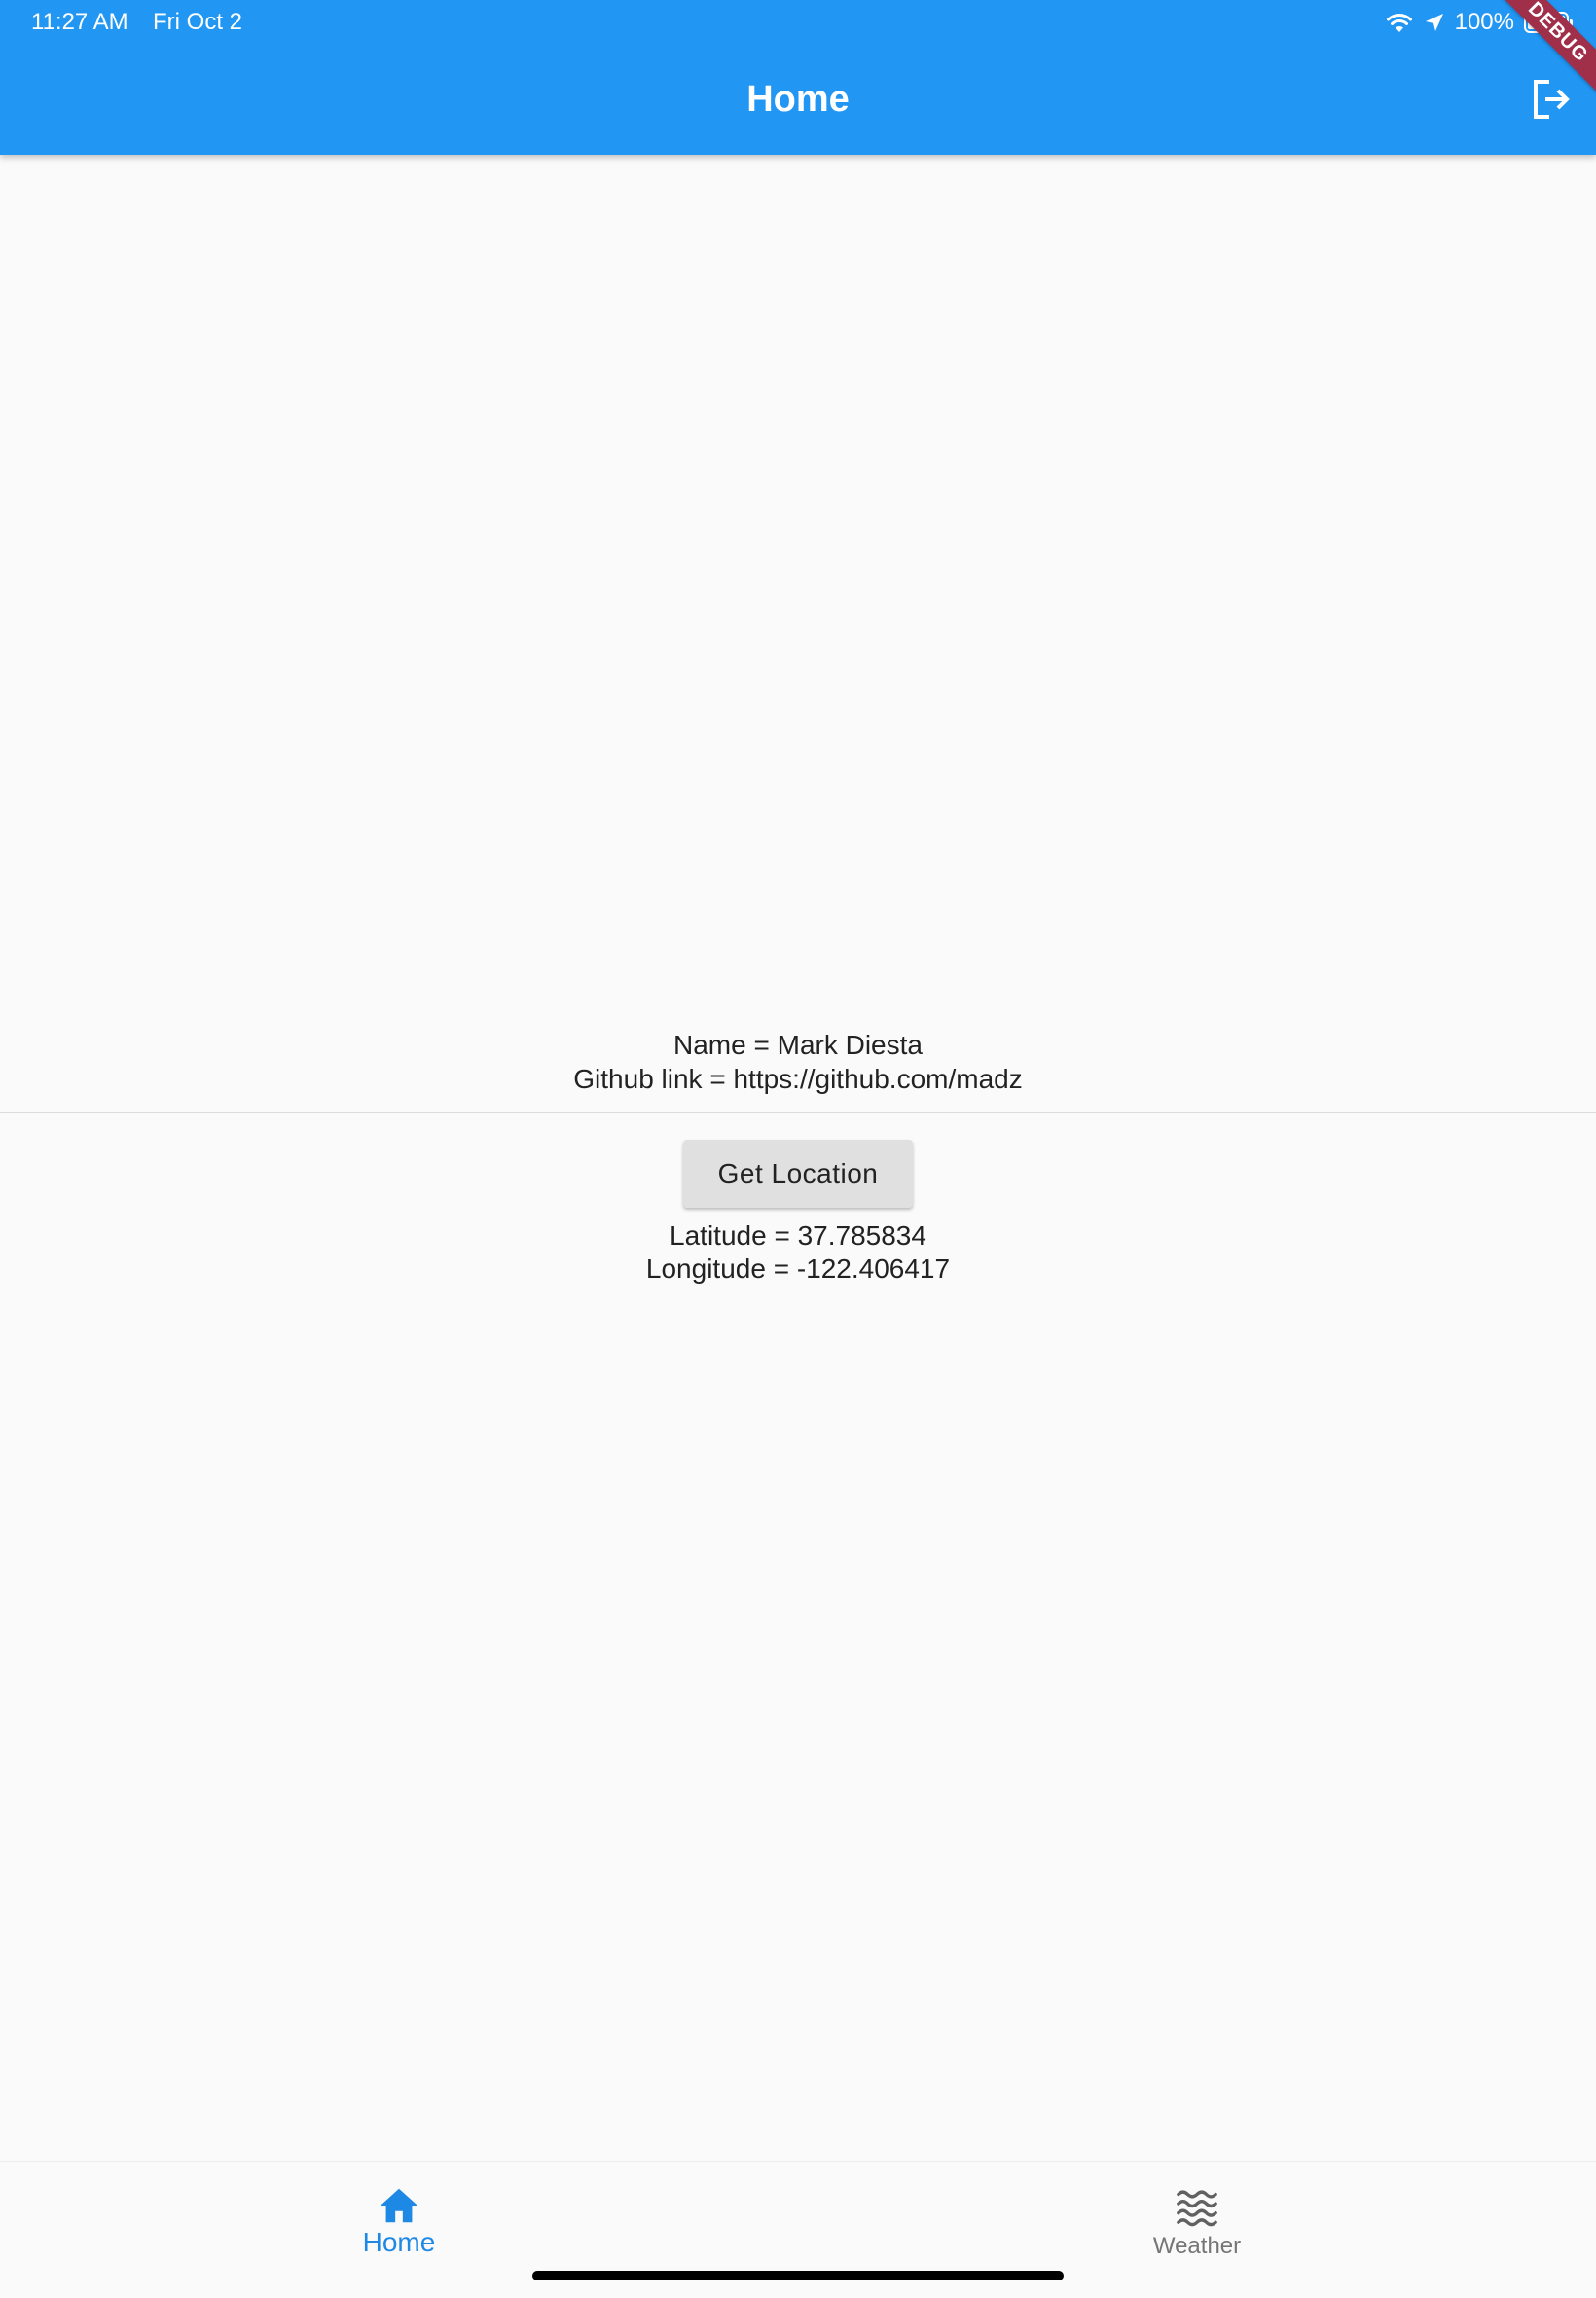 Image resolution: width=1596 pixels, height=2298 pixels. What do you see at coordinates (798, 1174) in the screenshot?
I see `get-location-button: Get Location` at bounding box center [798, 1174].